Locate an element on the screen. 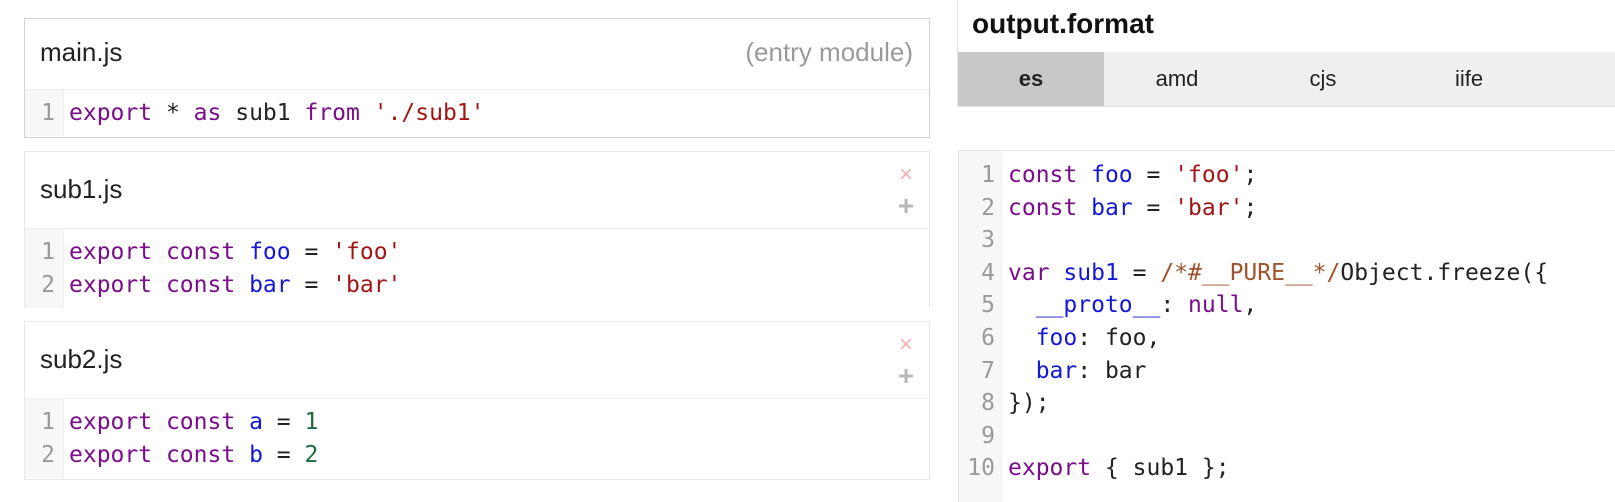 This screenshot has width=1615, height=502. code-line: 1 export * as sub1 from './sub1' is located at coordinates (477, 113).